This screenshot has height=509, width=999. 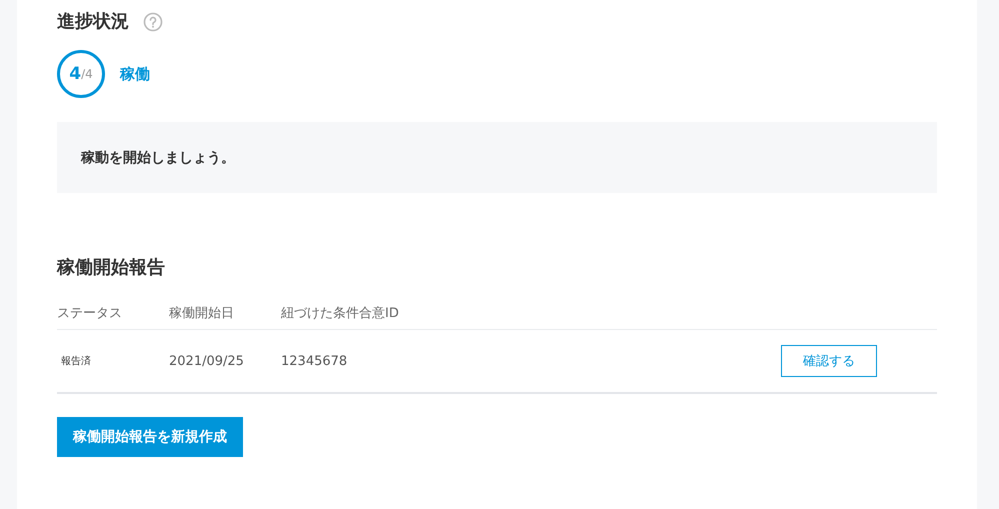 What do you see at coordinates (135, 74) in the screenshot?
I see `step-label: 稼働` at bounding box center [135, 74].